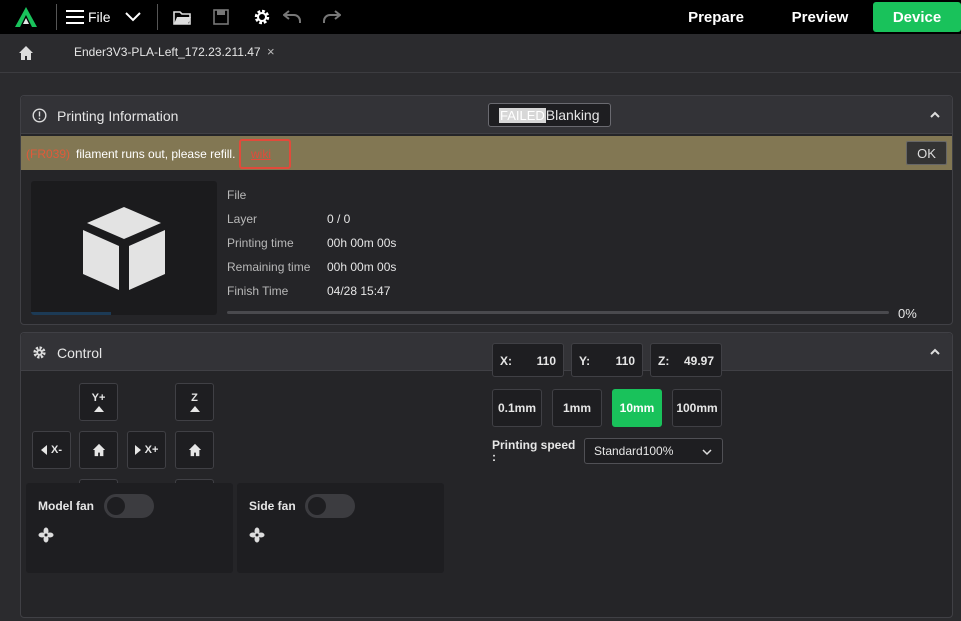  I want to click on model-thumbnail, so click(124, 248).